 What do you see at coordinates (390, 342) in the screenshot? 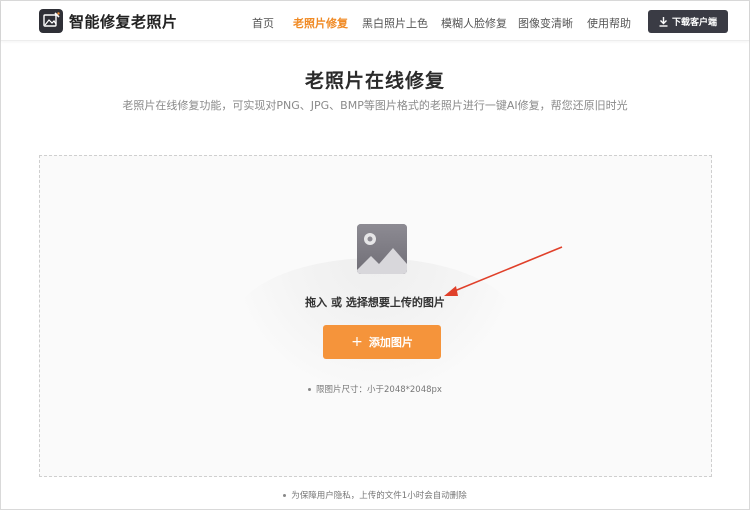
I see `add-image-label: 添加图片` at bounding box center [390, 342].